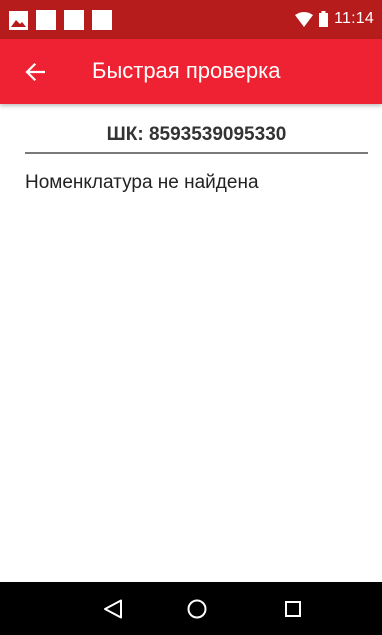  Describe the element at coordinates (324, 19) in the screenshot. I see `battery-icon` at that location.